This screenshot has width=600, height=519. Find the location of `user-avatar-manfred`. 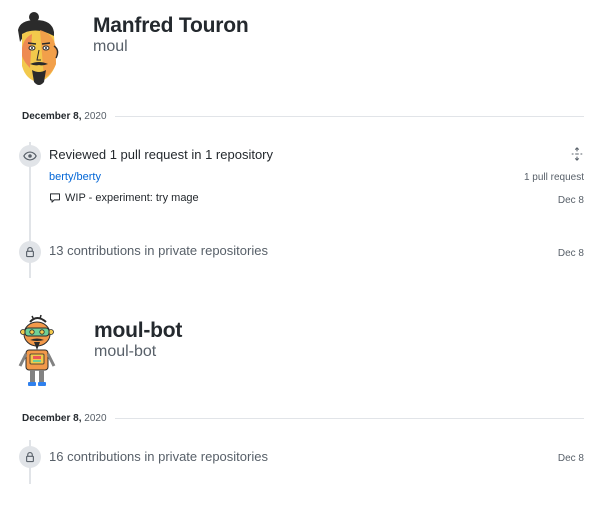

user-avatar-manfred is located at coordinates (36, 48).